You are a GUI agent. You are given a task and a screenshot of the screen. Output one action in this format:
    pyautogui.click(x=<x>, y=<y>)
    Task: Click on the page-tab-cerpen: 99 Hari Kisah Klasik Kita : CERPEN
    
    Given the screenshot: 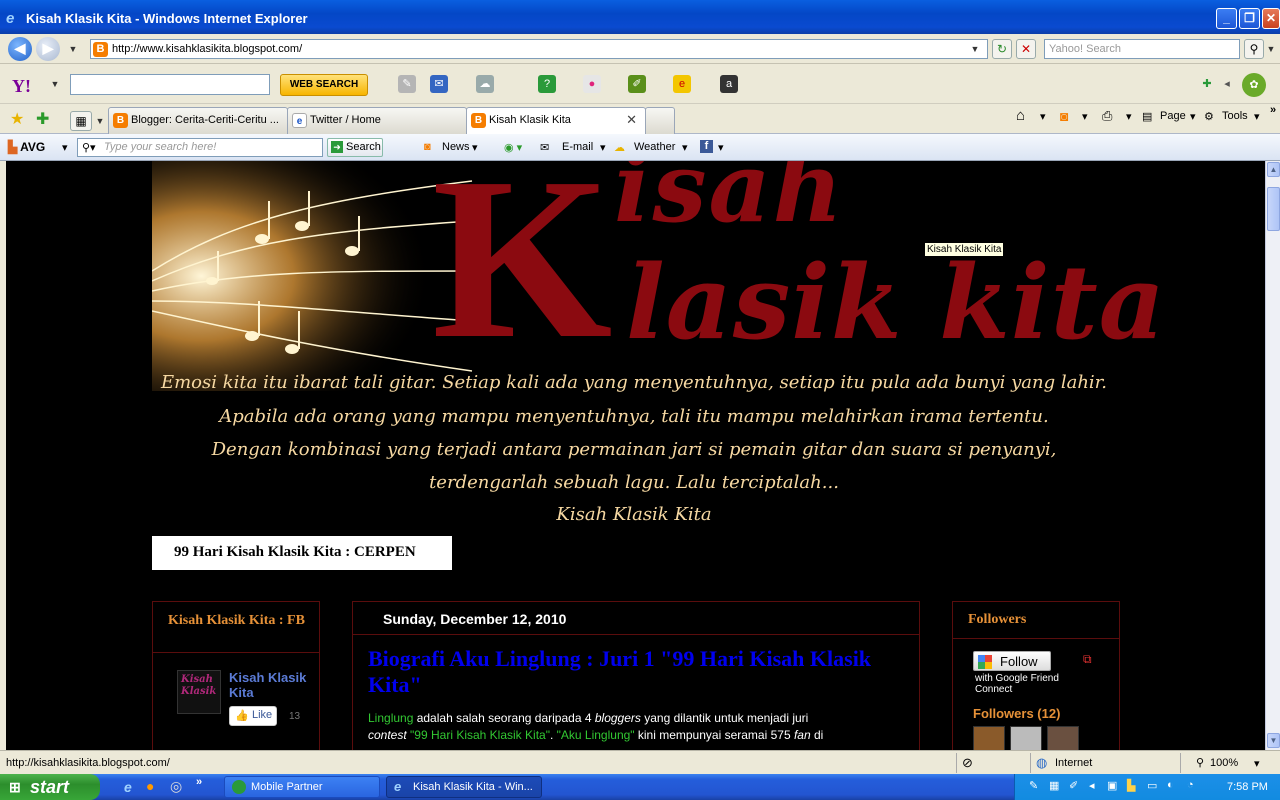 What is the action you would take?
    pyautogui.click(x=302, y=553)
    